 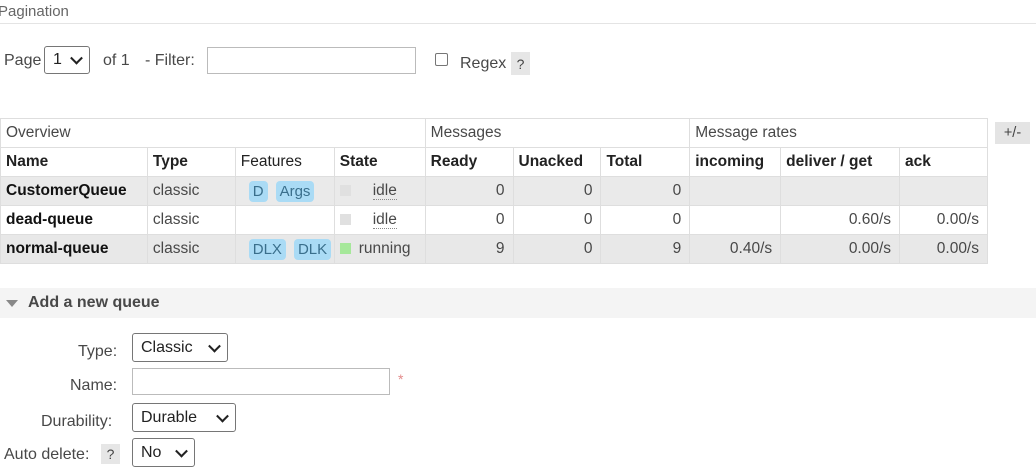 What do you see at coordinates (557, 162) in the screenshot?
I see `column-header-unacked: Unacked` at bounding box center [557, 162].